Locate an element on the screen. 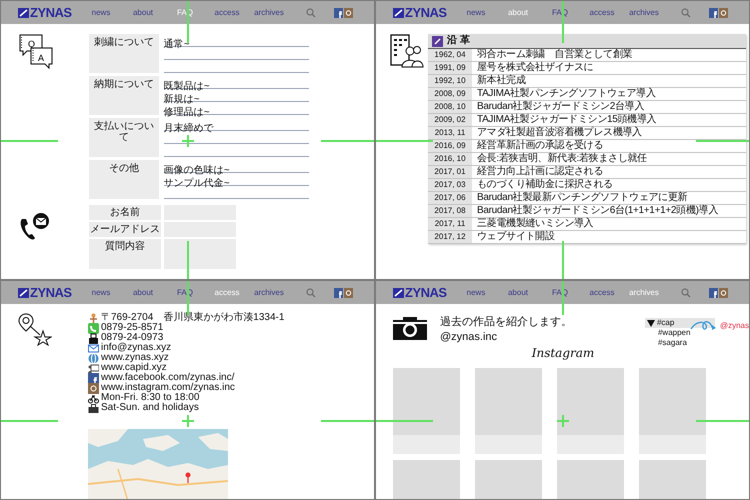  event-cell-text: アマダ社製超音波溶着機プレス機導入 is located at coordinates (559, 133).